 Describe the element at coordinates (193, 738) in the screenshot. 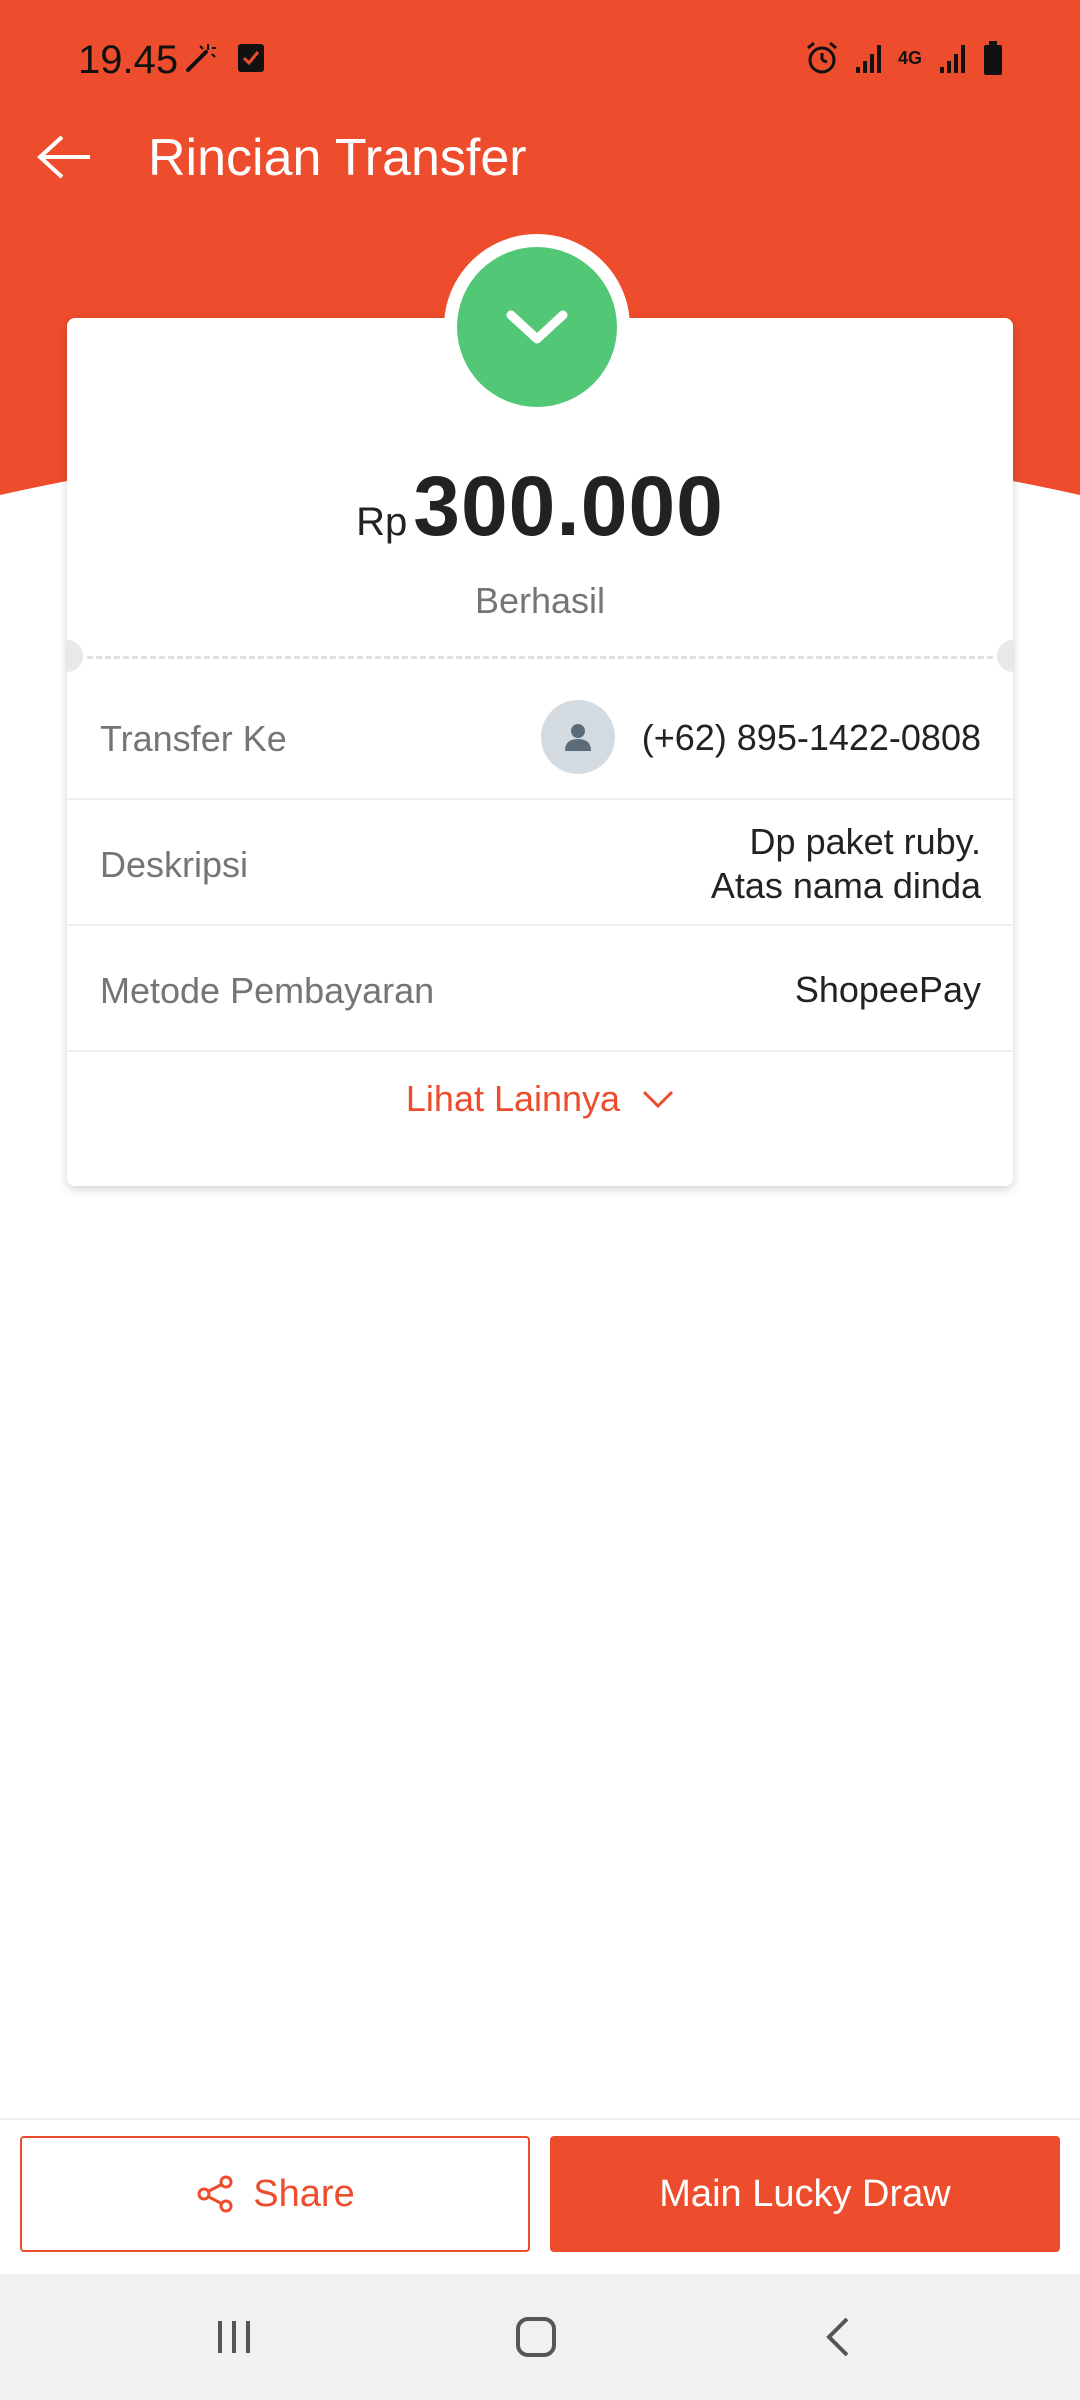

I see `detail-label: Transfer Ke` at that location.